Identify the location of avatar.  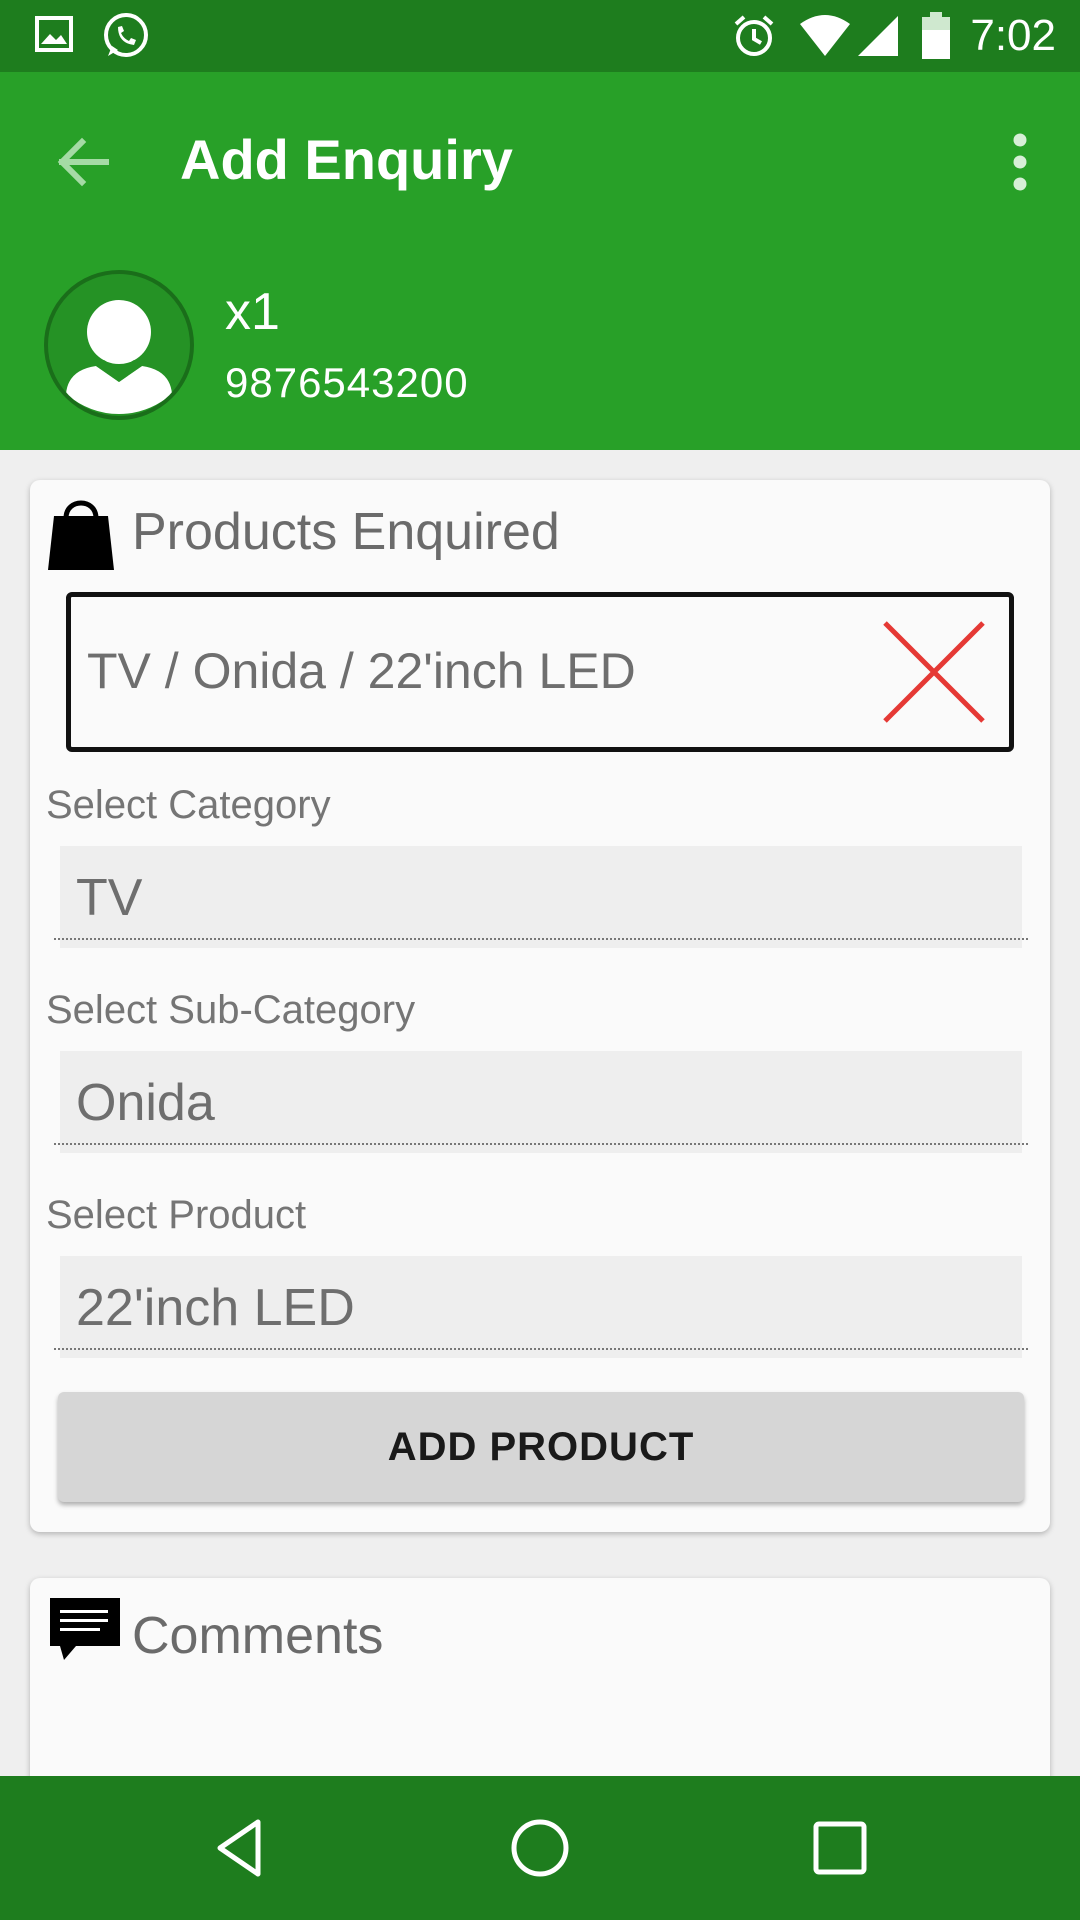
(119, 345).